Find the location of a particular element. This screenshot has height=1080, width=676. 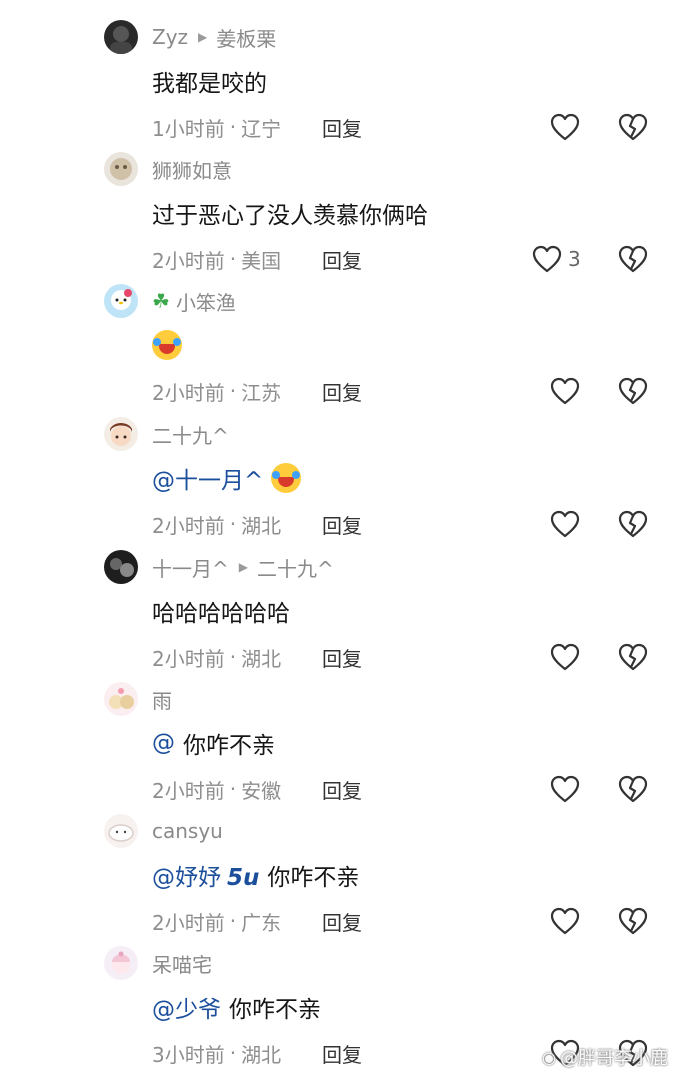

watermark: ◉ @胖哥李小鹿 is located at coordinates (605, 1058).